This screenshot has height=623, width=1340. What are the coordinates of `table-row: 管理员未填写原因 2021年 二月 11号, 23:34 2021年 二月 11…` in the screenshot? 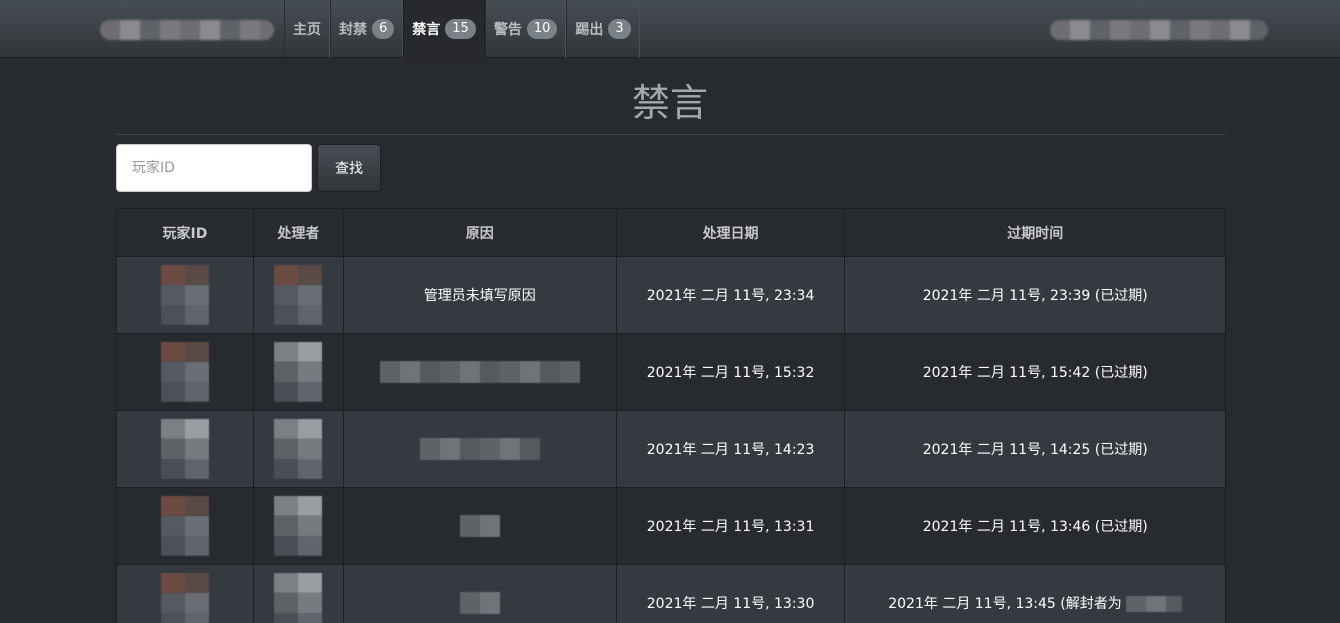 It's located at (671, 295).